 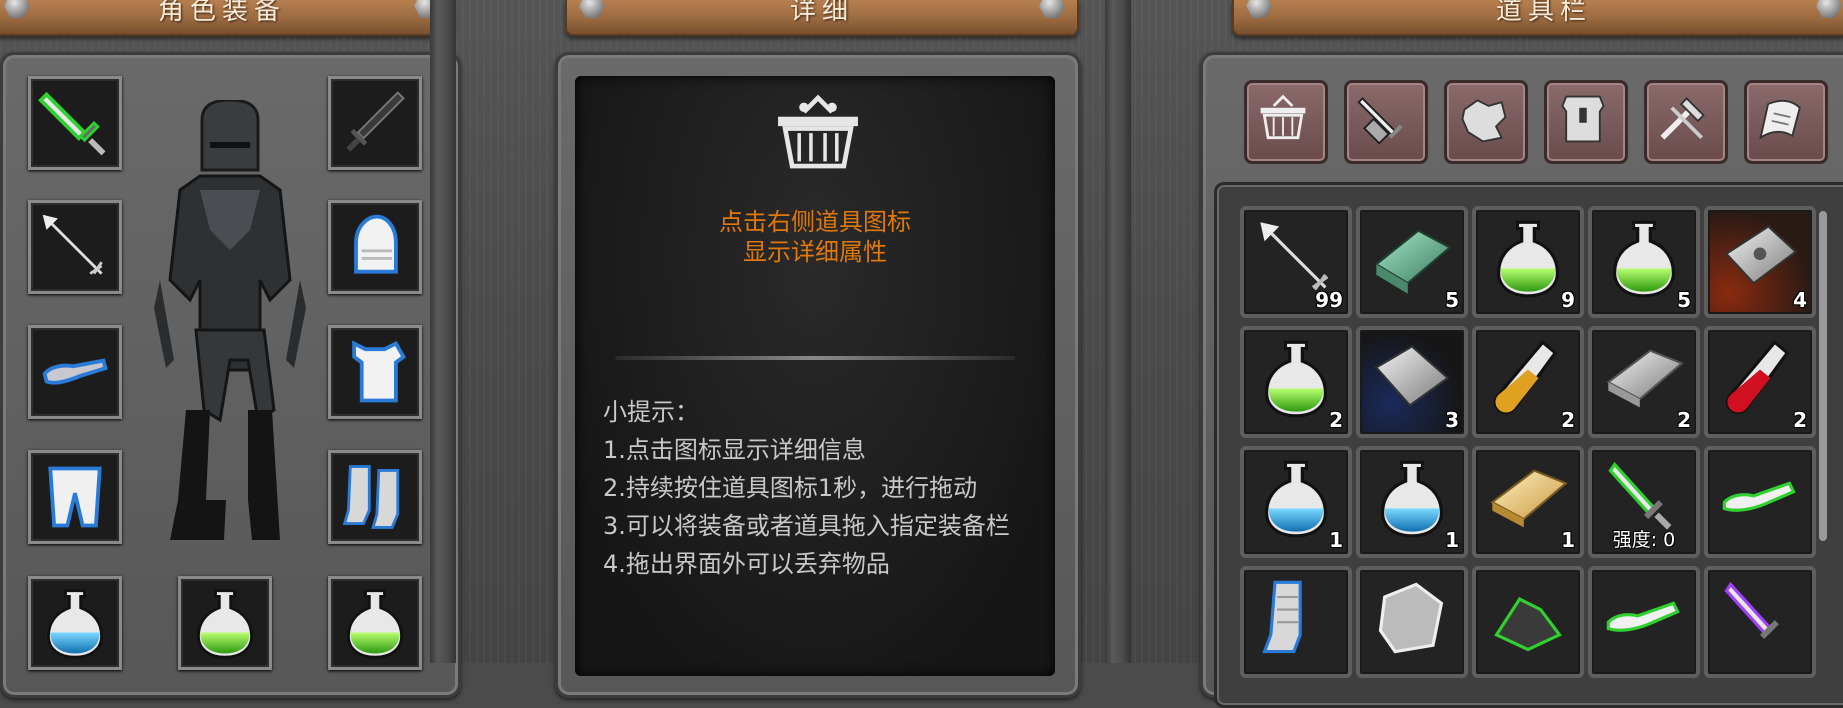 What do you see at coordinates (821, 13) in the screenshot?
I see `detail-title: 详细` at bounding box center [821, 13].